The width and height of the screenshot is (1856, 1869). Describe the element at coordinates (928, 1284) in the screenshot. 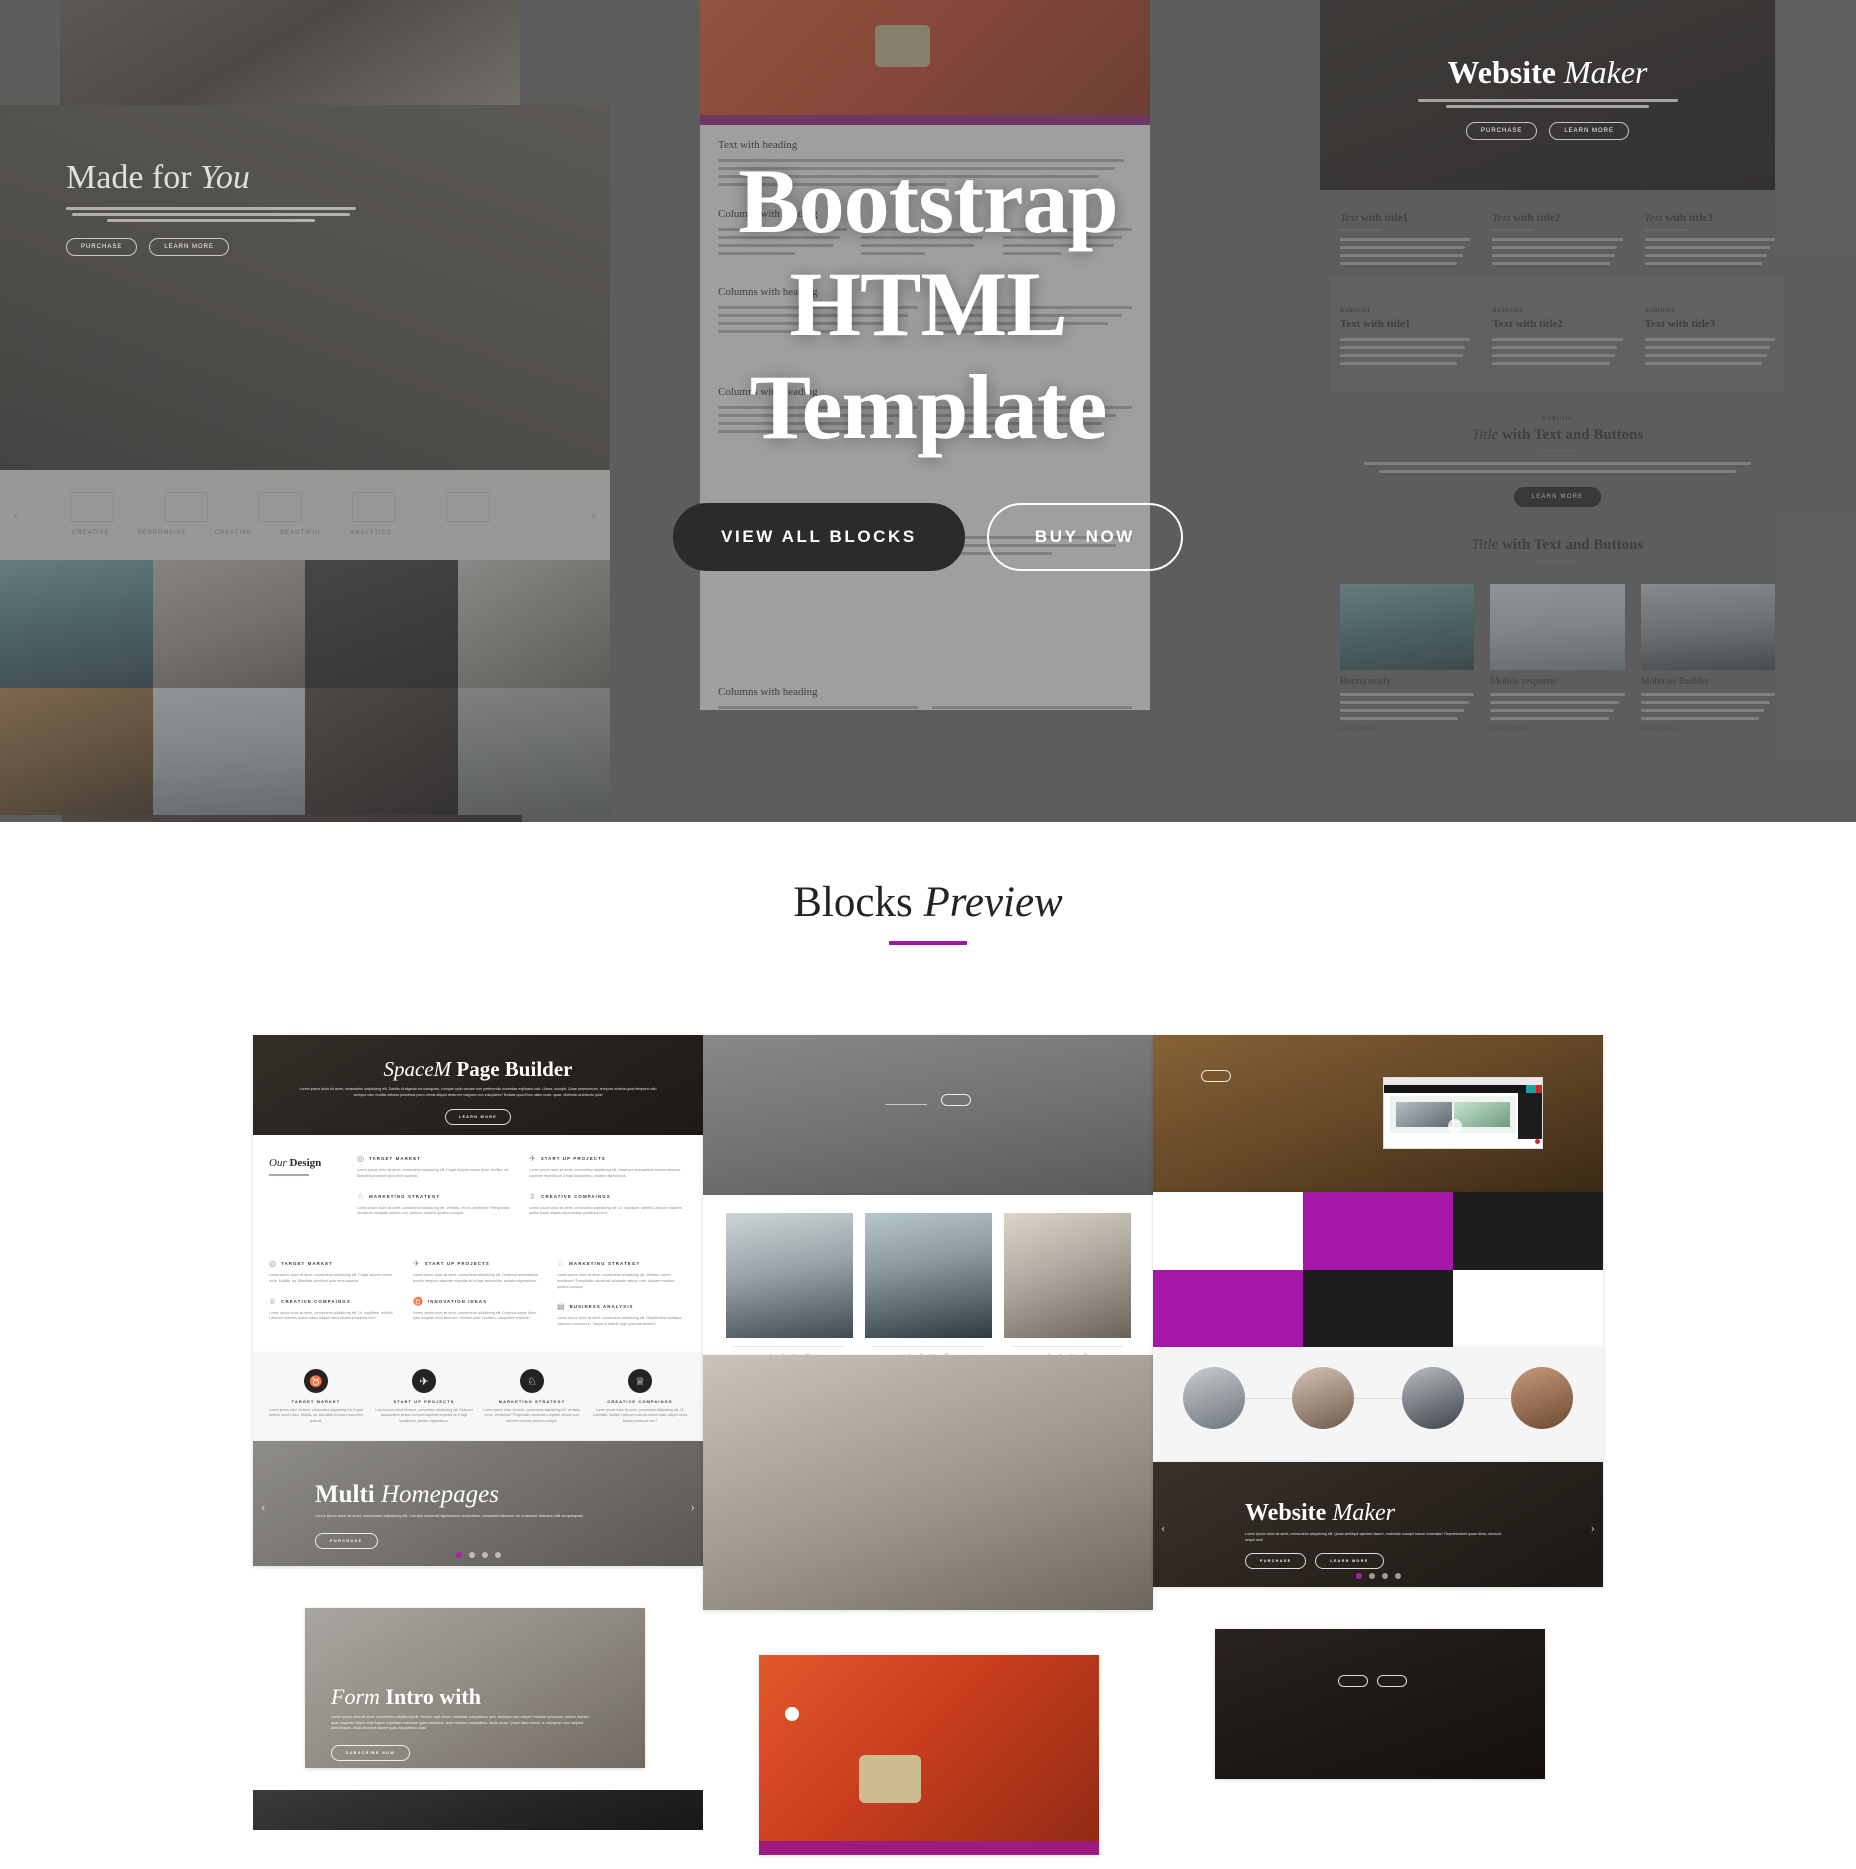

I see `team-member-1: ✈ f ⚯ ⎙` at that location.